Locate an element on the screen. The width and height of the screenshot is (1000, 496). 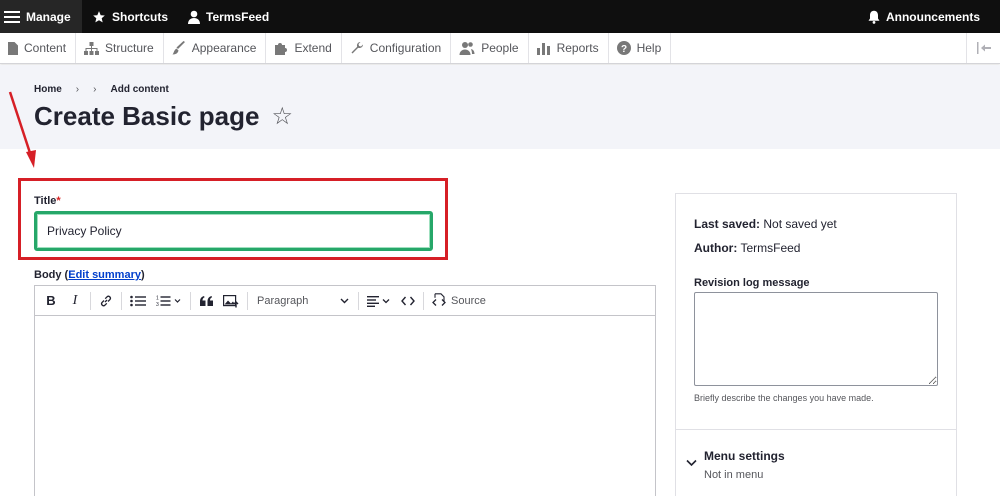
last-saved-label: Last saved: is located at coordinates (727, 224).